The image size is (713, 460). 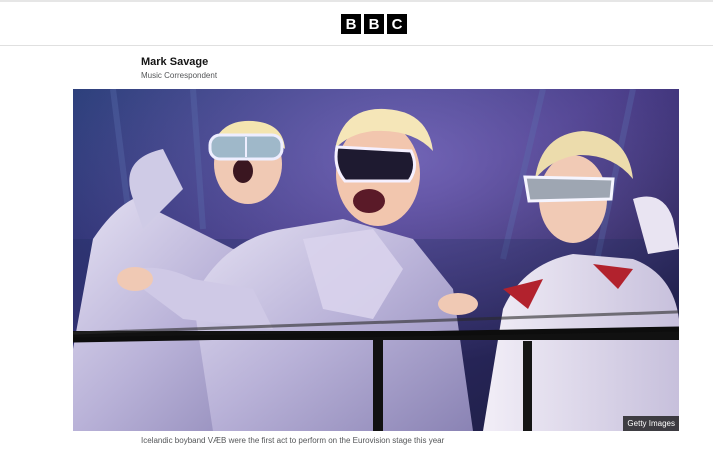 I want to click on logo-block-b1: B, so click(x=351, y=24).